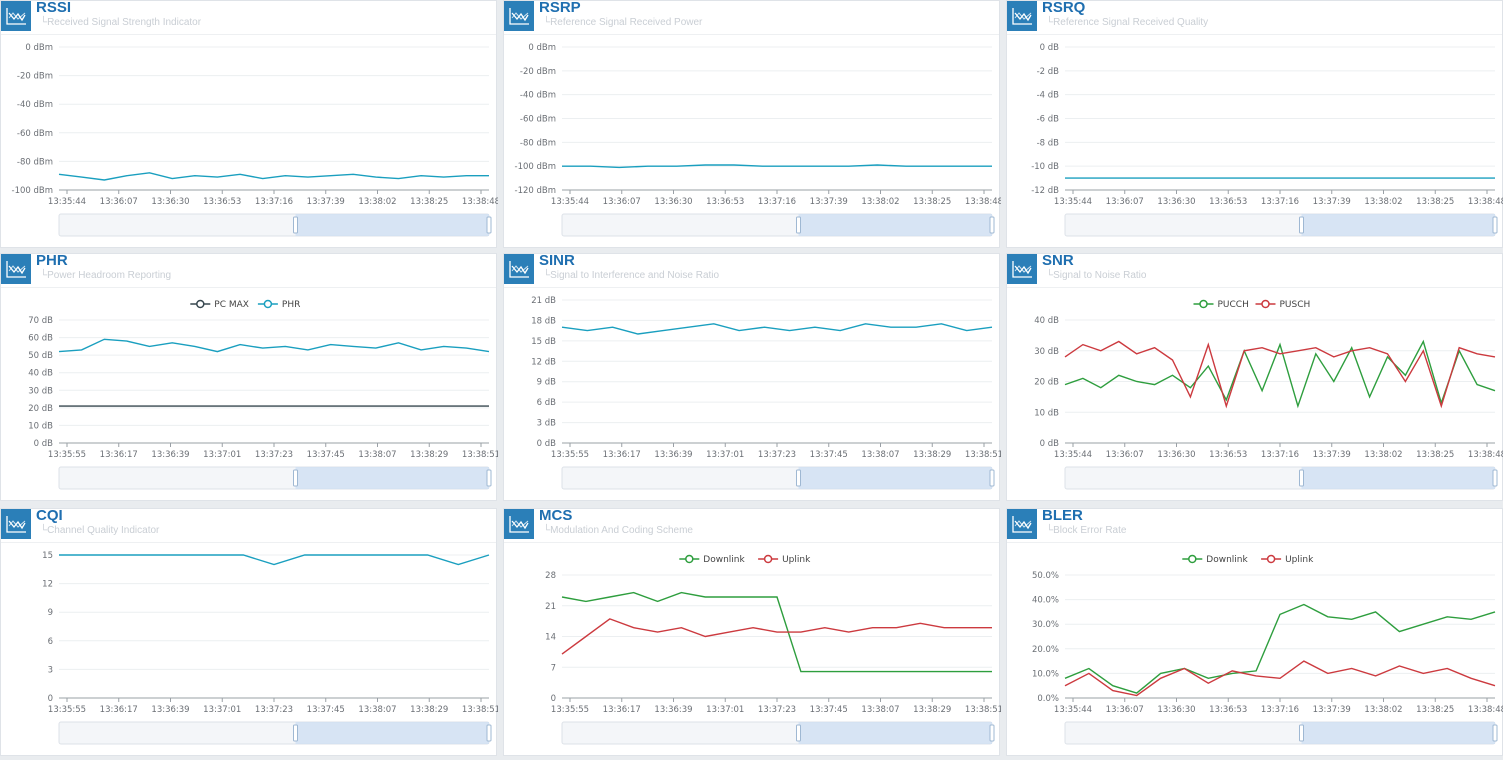 Image resolution: width=1503 pixels, height=760 pixels. What do you see at coordinates (1228, 710) in the screenshot?
I see `x-tick-label: 13:36:53` at bounding box center [1228, 710].